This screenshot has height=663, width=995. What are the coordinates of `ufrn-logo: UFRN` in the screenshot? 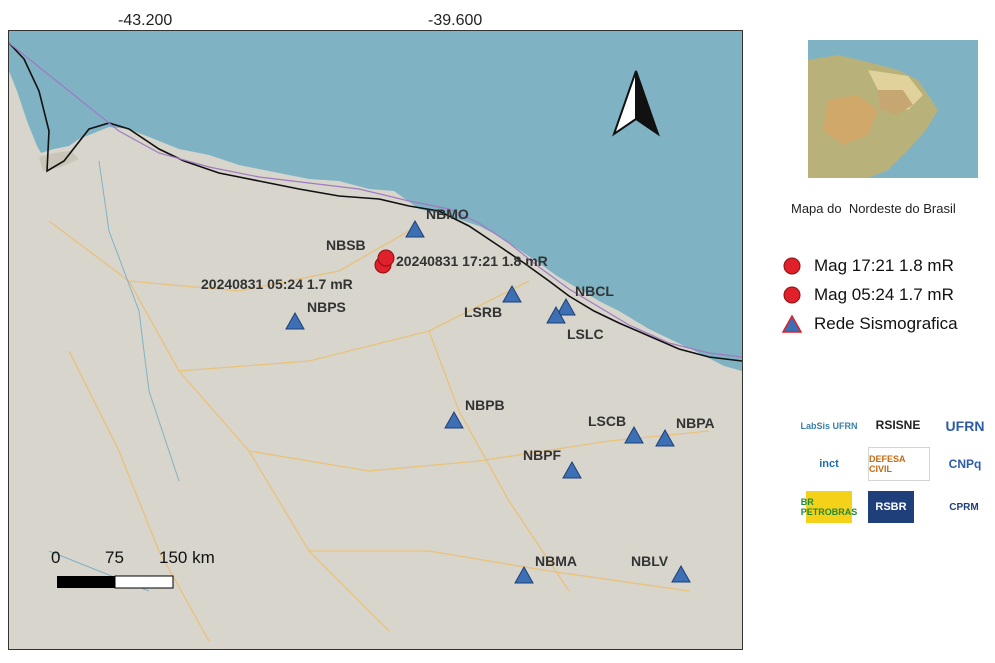 It's located at (965, 426).